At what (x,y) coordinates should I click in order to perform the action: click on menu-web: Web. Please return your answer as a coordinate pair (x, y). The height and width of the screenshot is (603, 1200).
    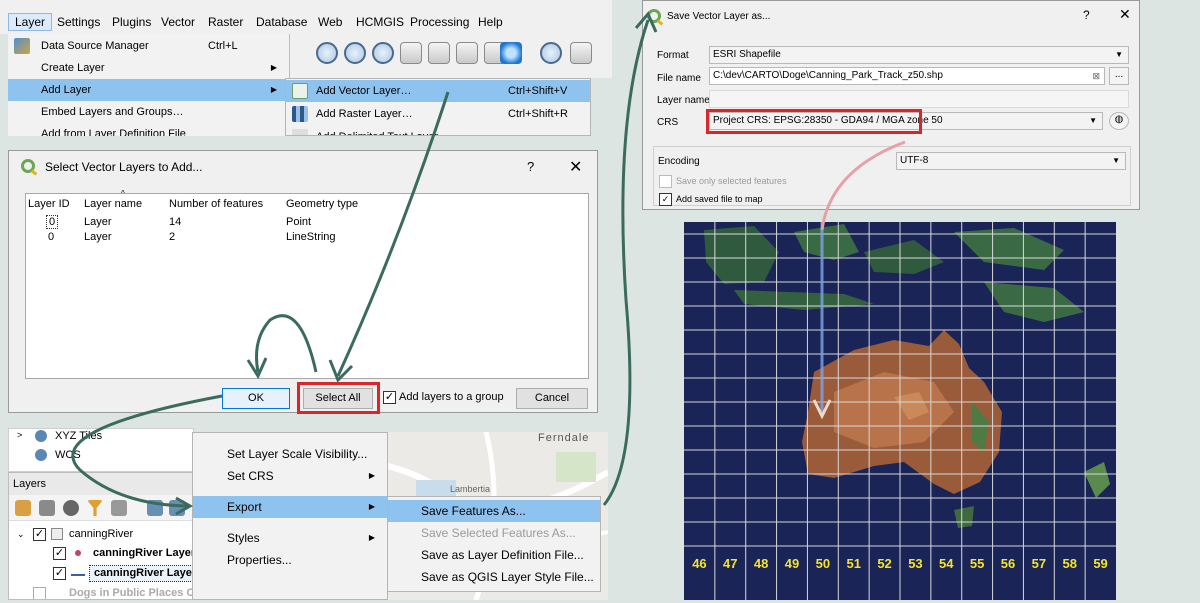
    Looking at the image, I should click on (330, 22).